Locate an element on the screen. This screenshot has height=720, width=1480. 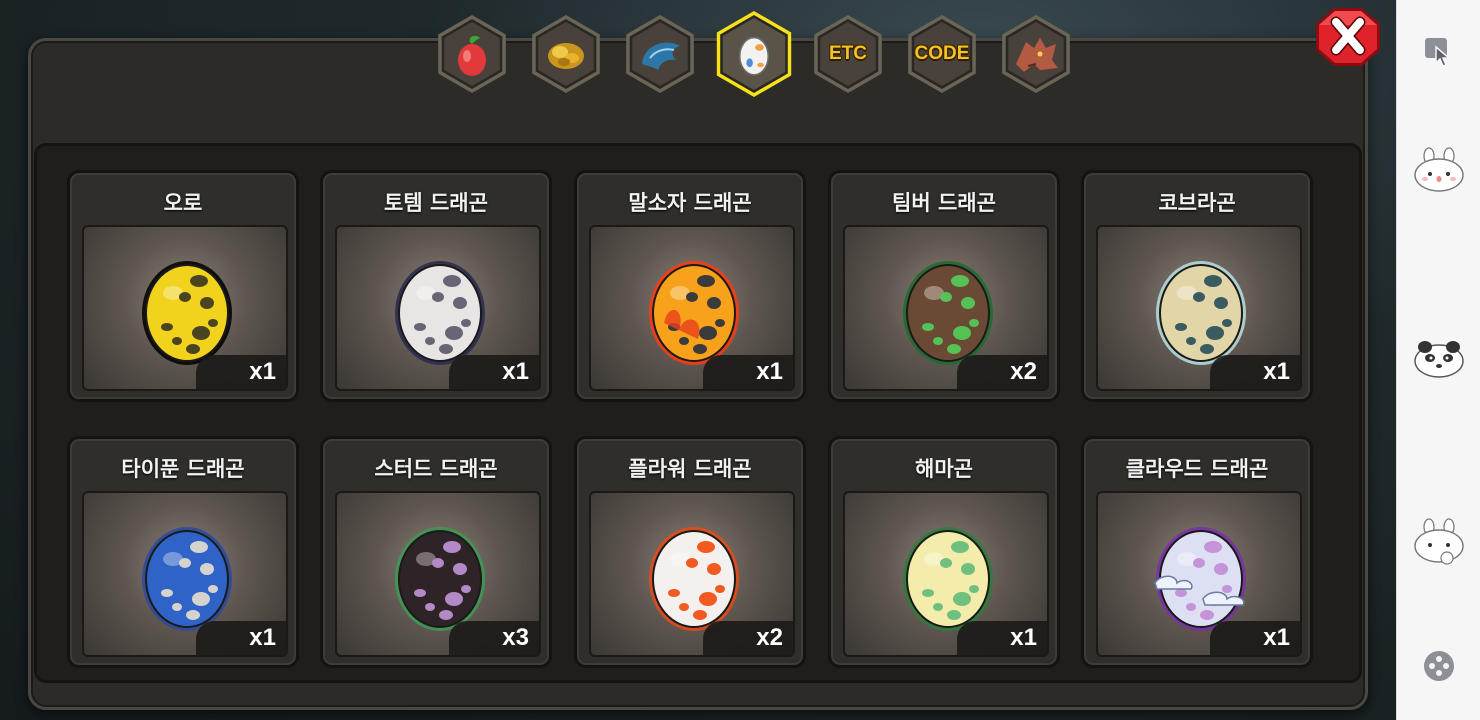
egg-card: 해마곤 x1 is located at coordinates (944, 552).